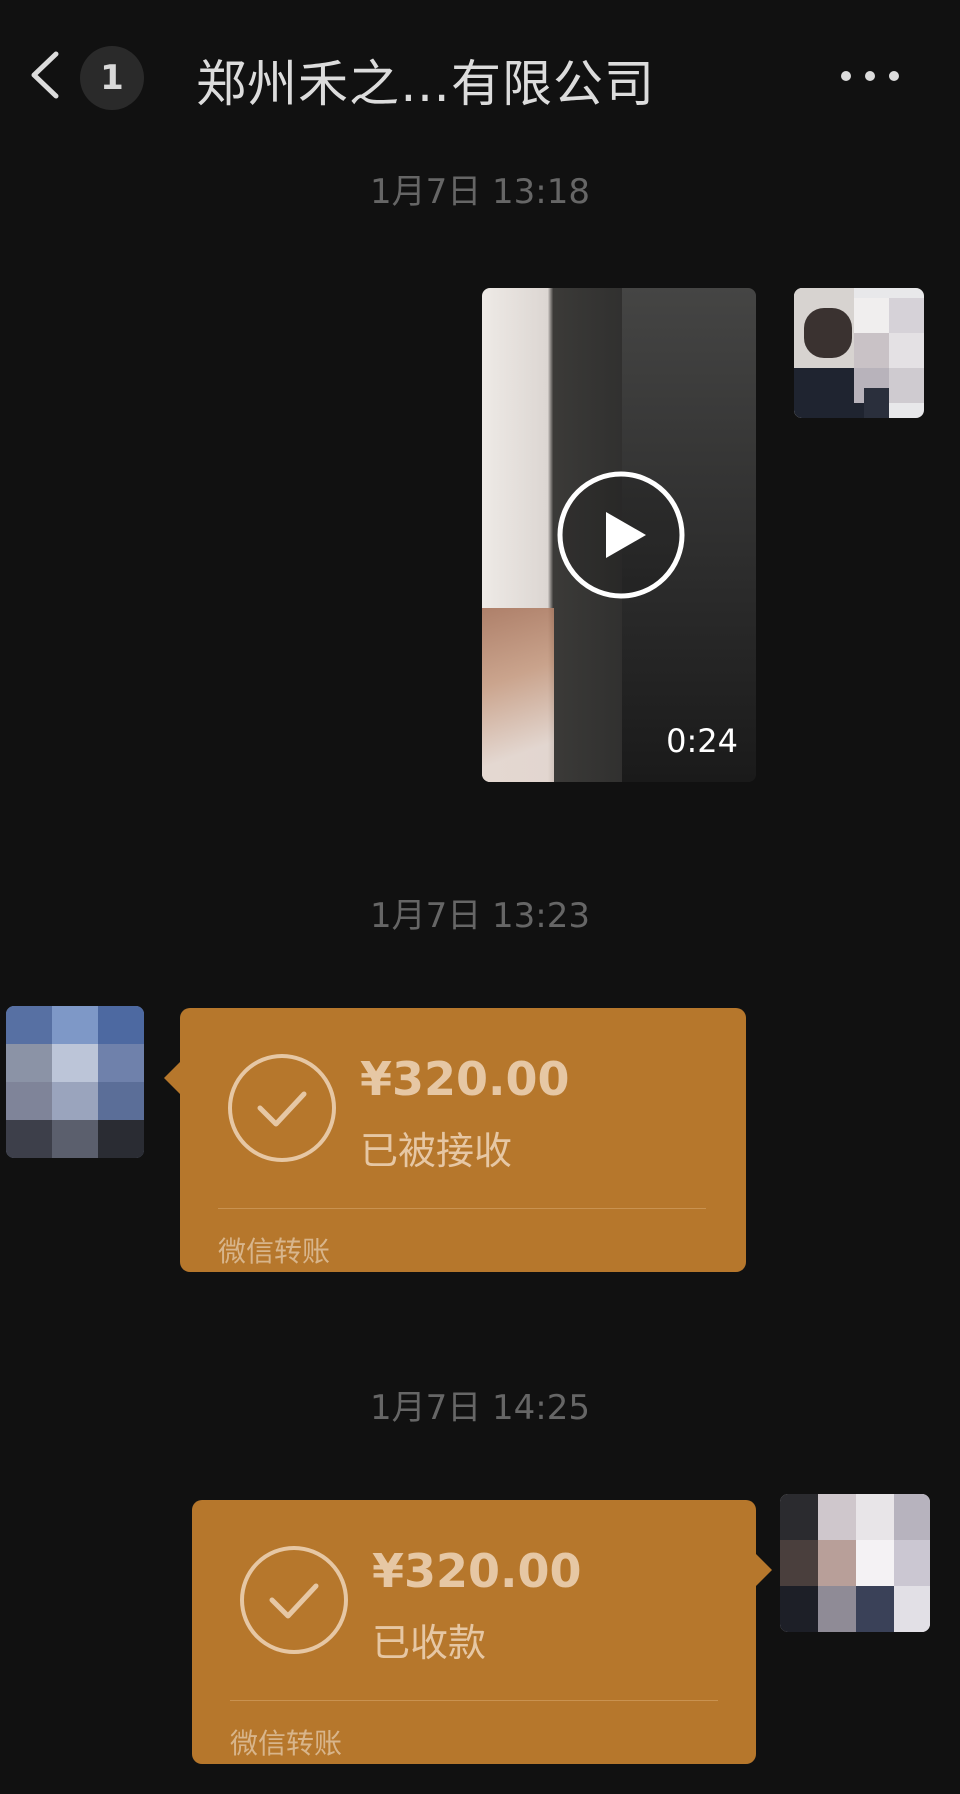  I want to click on unread-count-badge: 1, so click(112, 78).